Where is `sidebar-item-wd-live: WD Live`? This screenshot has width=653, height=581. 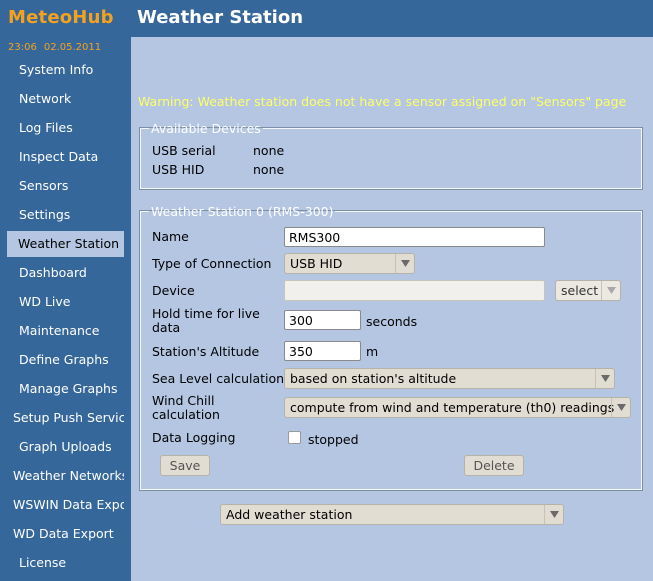 sidebar-item-wd-live: WD Live is located at coordinates (65, 302).